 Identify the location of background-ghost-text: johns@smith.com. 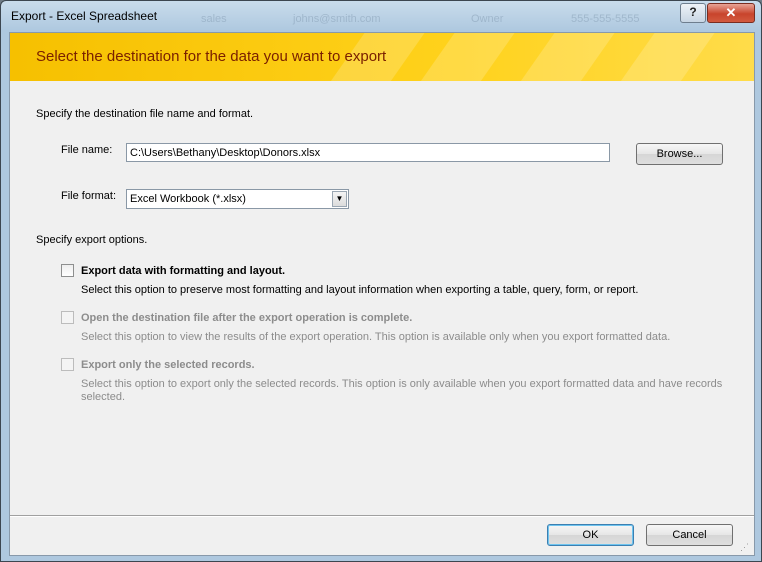
(337, 19).